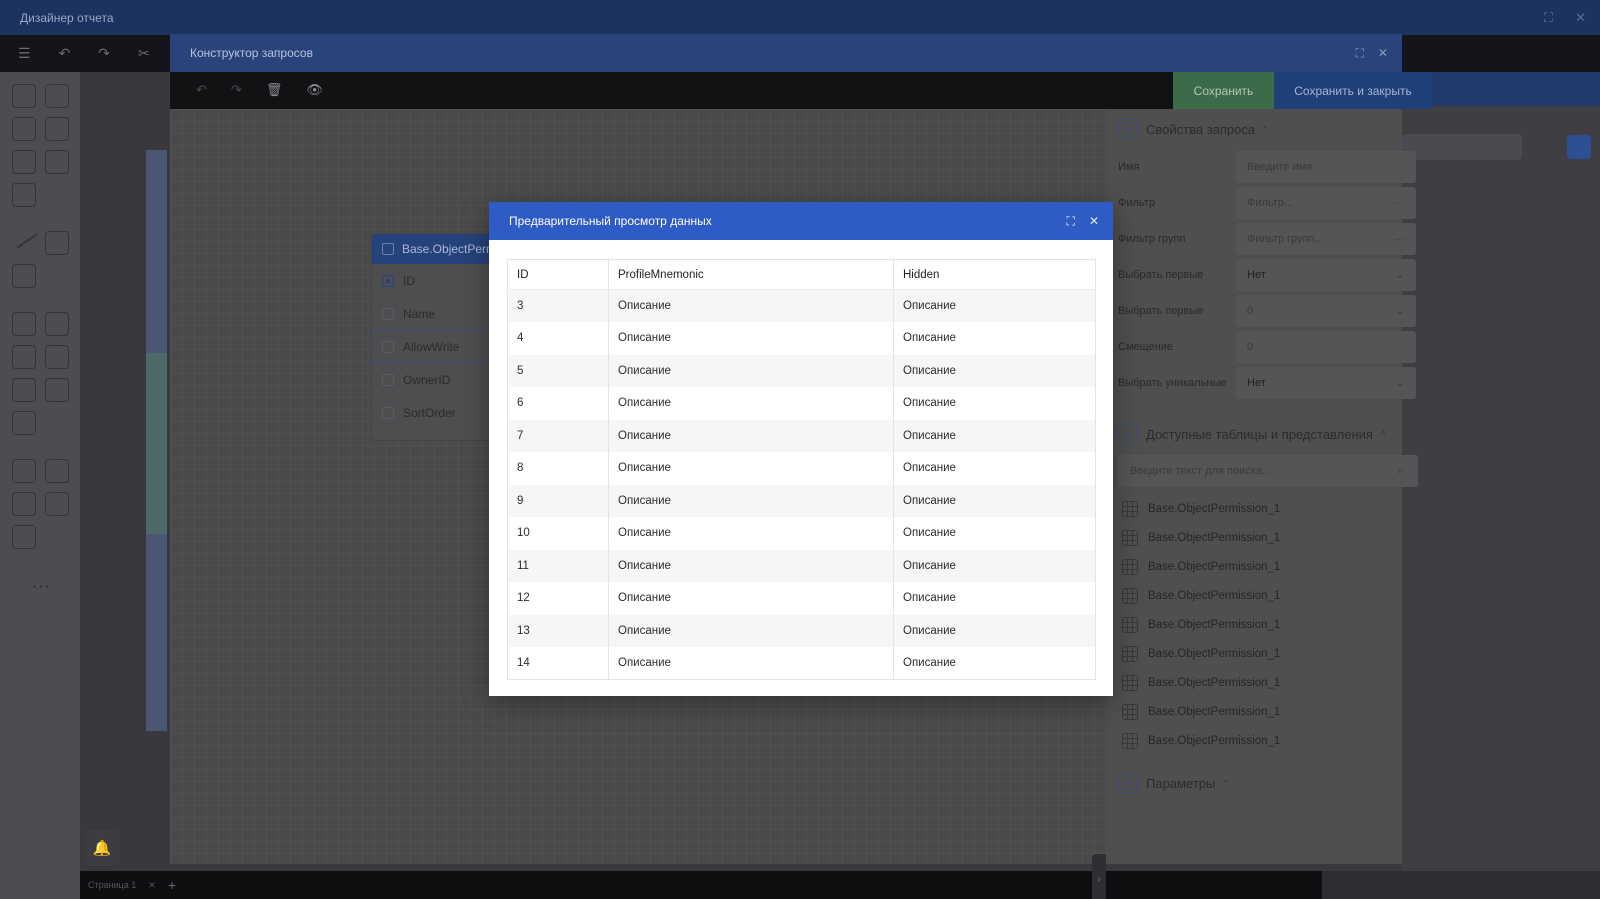  Describe the element at coordinates (801, 338) in the screenshot. I see `table-row: 4 Описание Описание` at that location.